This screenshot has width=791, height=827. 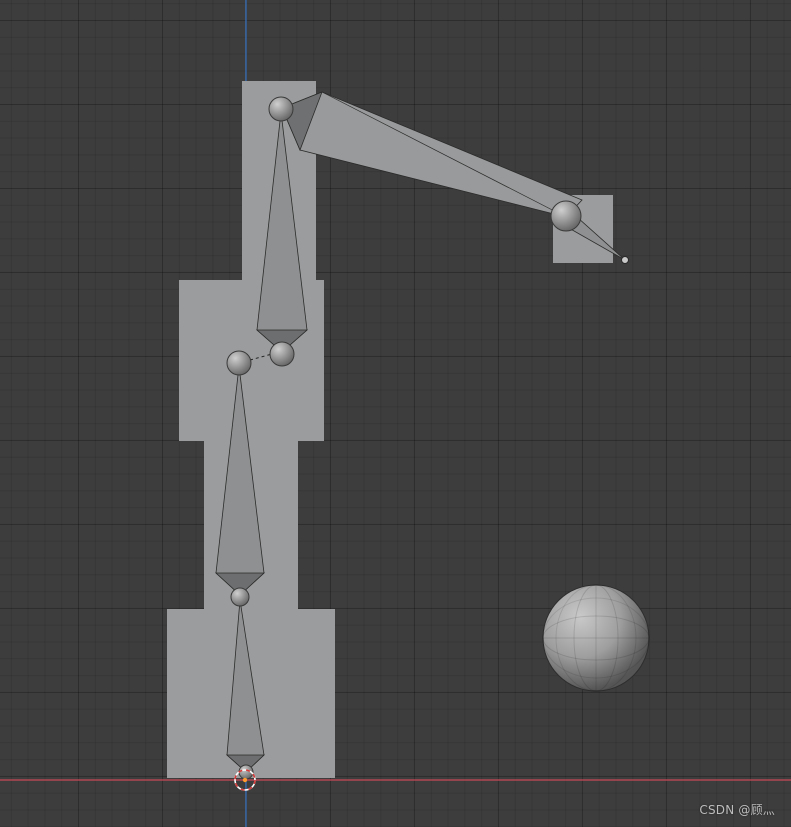 I want to click on joint-elbow, so click(x=566, y=216).